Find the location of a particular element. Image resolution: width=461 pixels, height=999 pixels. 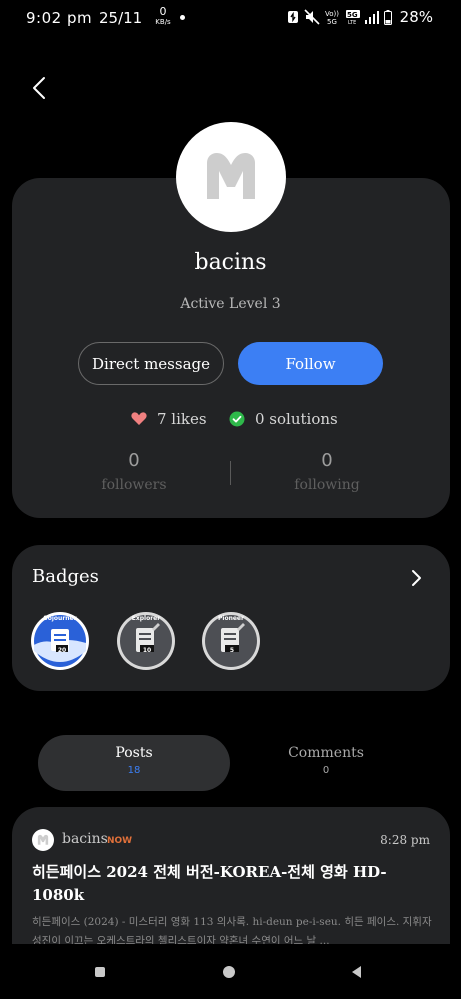

tab-posts-count: 18 is located at coordinates (134, 770).